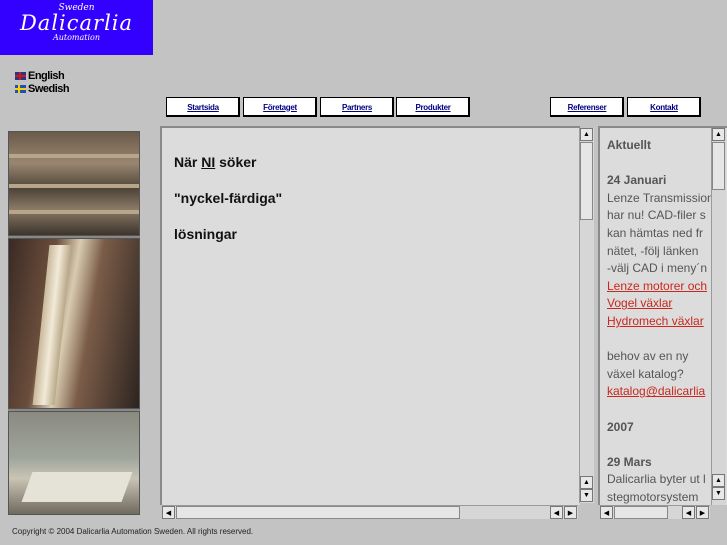 The image size is (727, 545). I want to click on news-link: Vogel växlar, so click(639, 303).